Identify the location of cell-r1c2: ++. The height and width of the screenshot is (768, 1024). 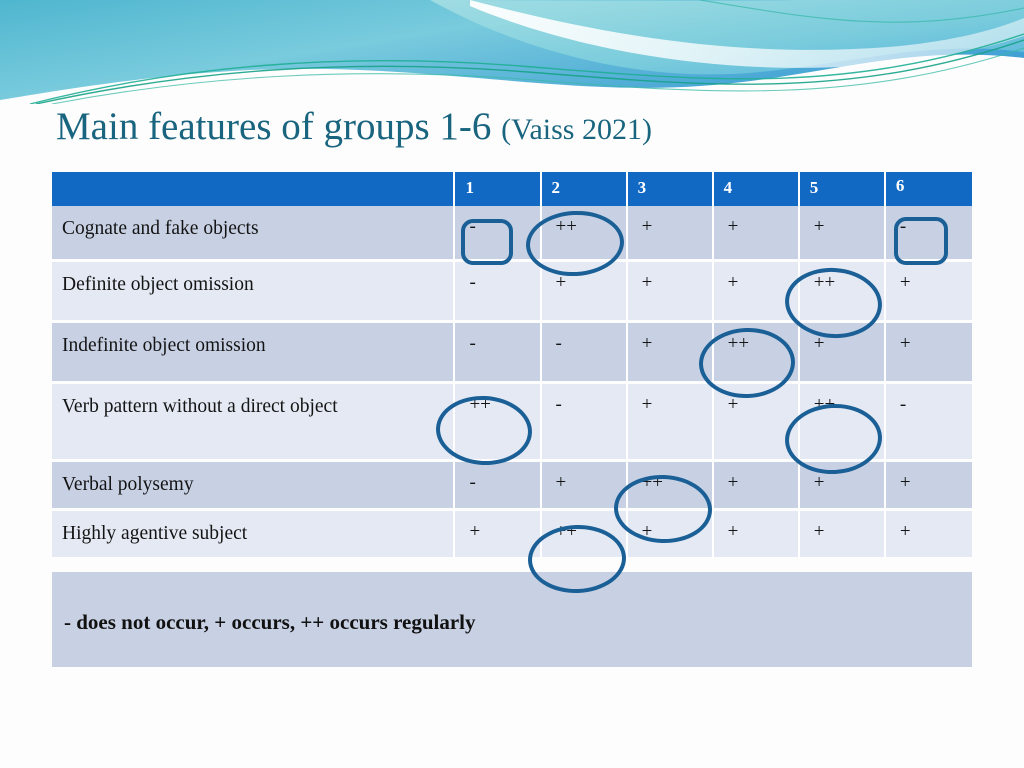
(584, 234).